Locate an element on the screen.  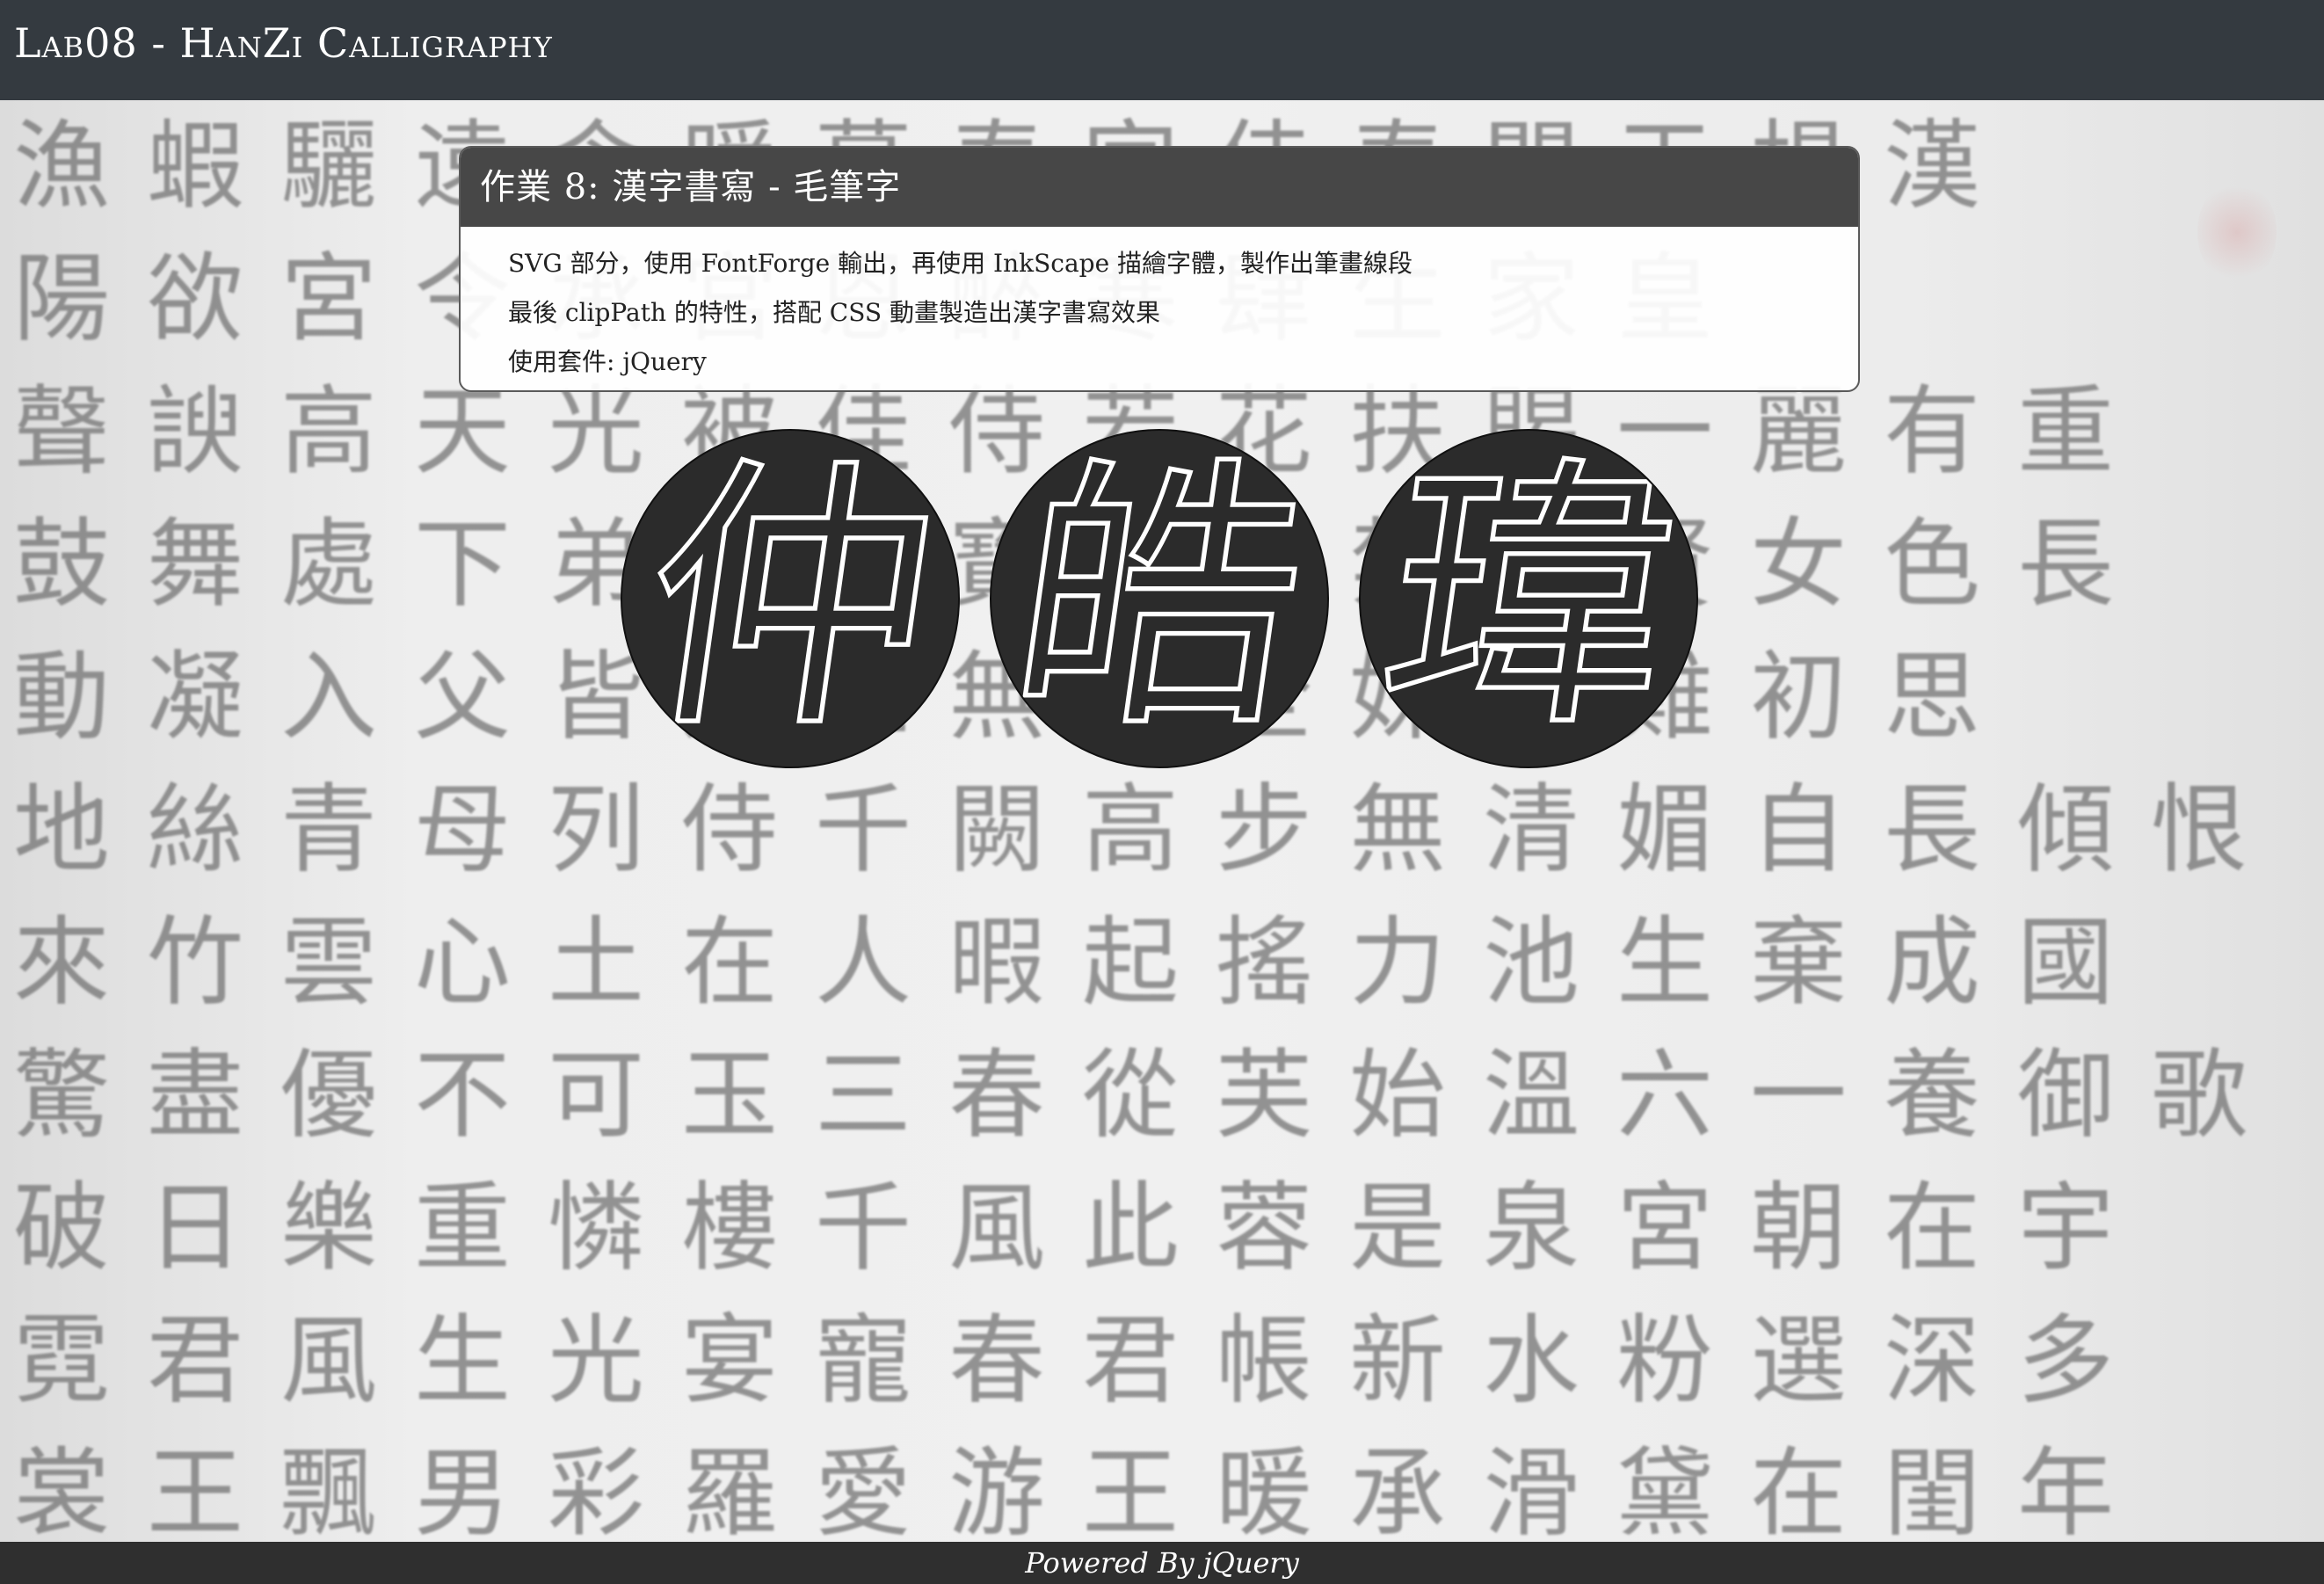
background-character: 驚 is located at coordinates (61, 1095).